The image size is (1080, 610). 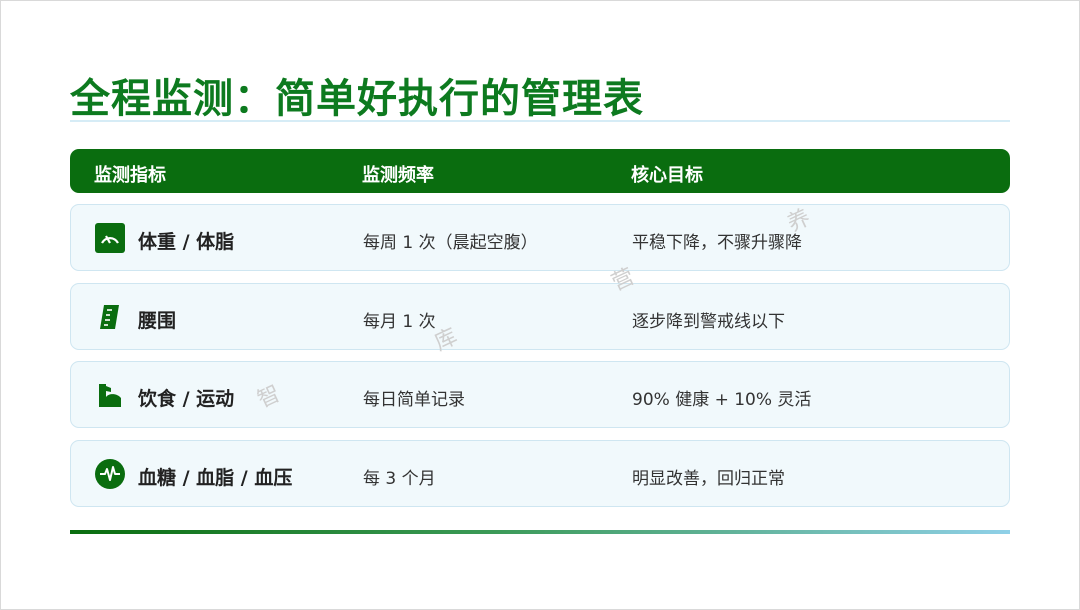 What do you see at coordinates (540, 171) in the screenshot?
I see `table-header: 监测指标 监测频率 核心目标` at bounding box center [540, 171].